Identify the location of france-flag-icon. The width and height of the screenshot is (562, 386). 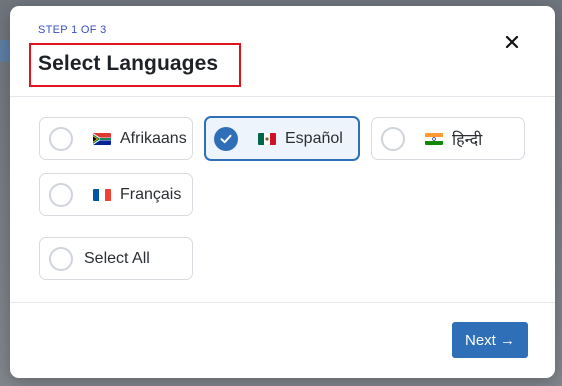
(102, 194).